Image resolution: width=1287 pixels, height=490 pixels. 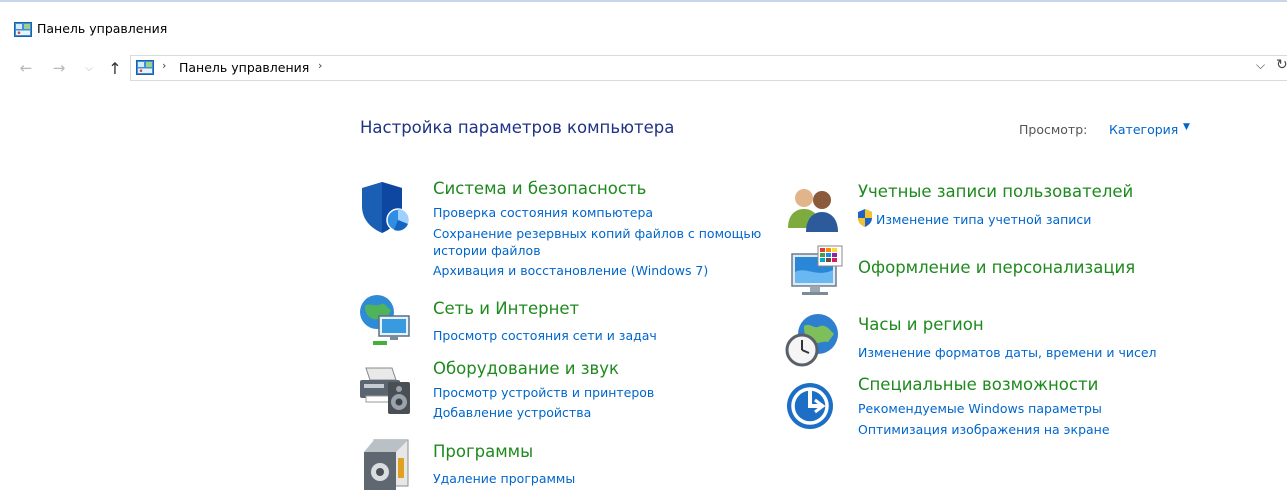 What do you see at coordinates (816, 272) in the screenshot?
I see `monitor-palette-icon` at bounding box center [816, 272].